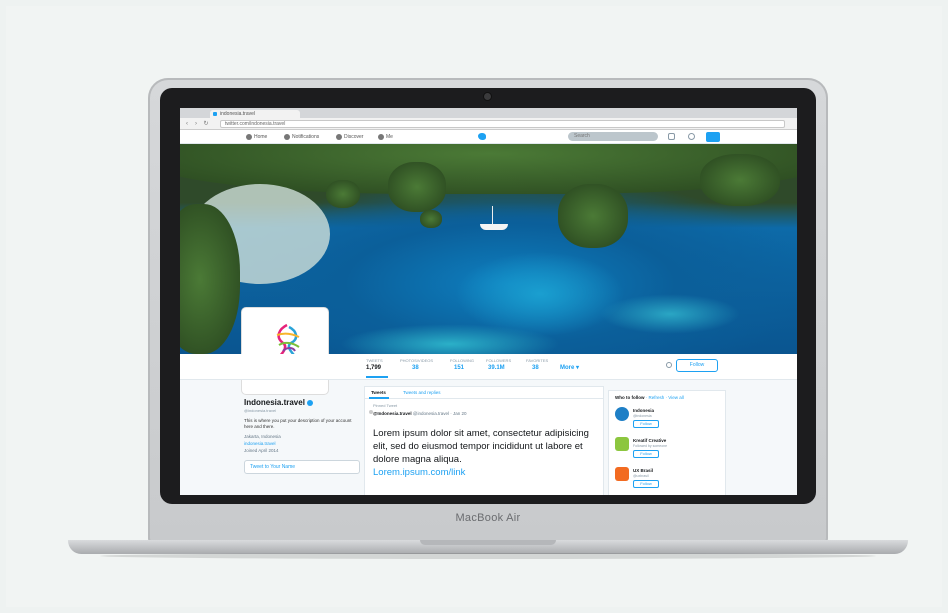  What do you see at coordinates (643, 410) in the screenshot?
I see `suggestion-name: Indonesia` at bounding box center [643, 410].